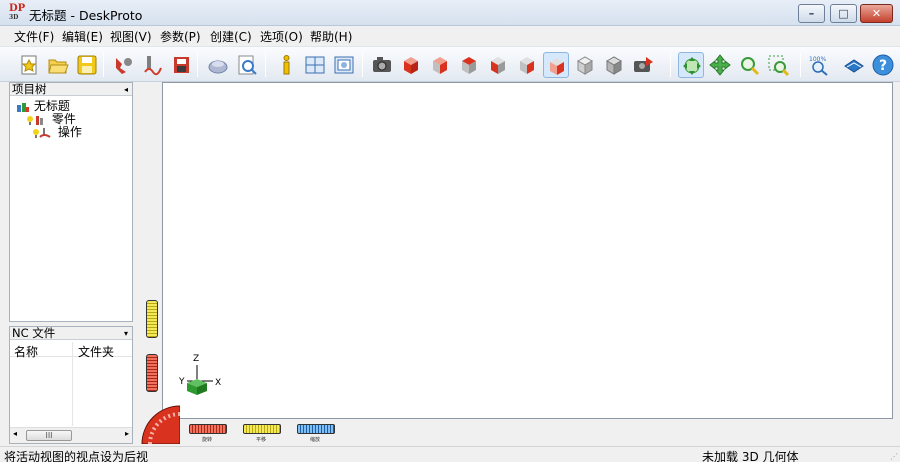 This screenshot has width=900, height=462. What do you see at coordinates (316, 429) in the screenshot?
I see `zoom-dial-horizontal` at bounding box center [316, 429].